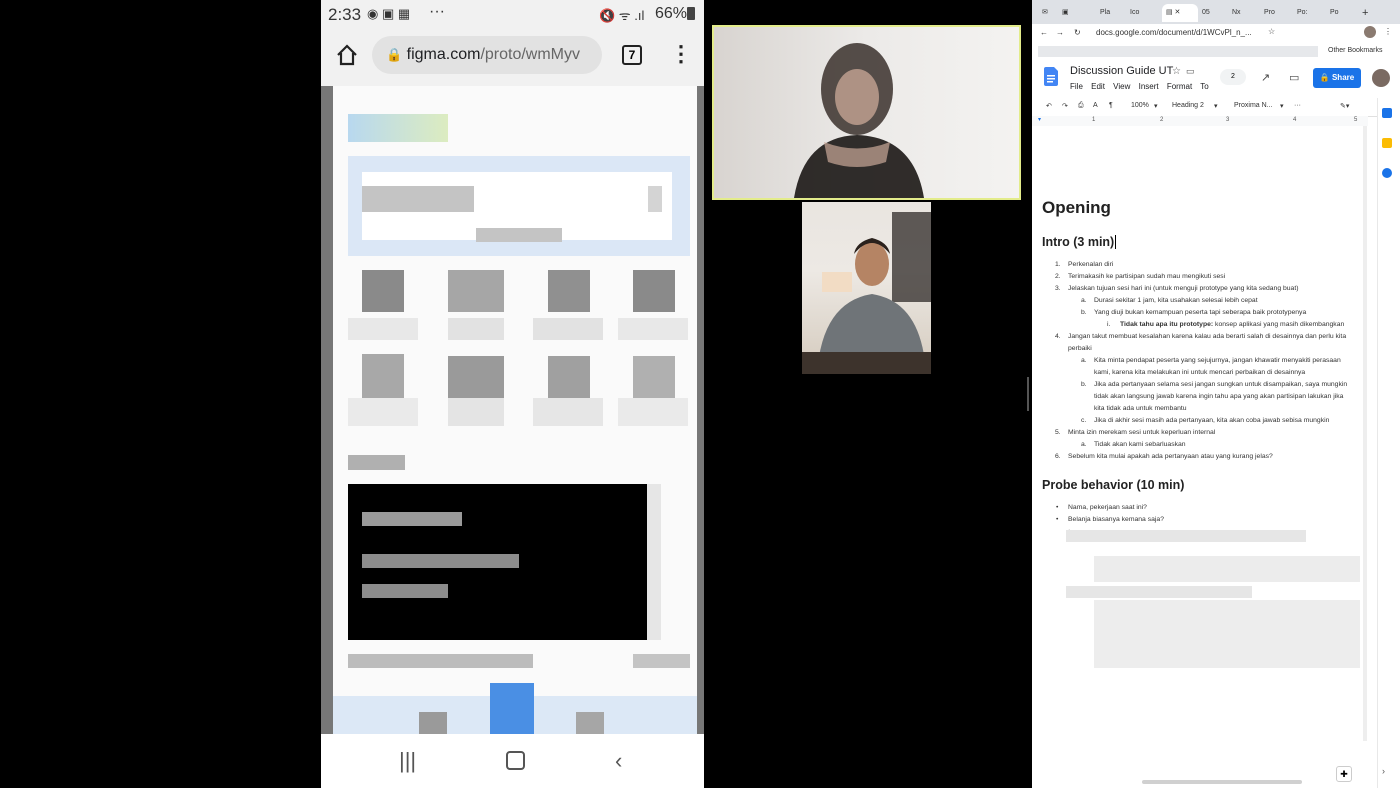 The image size is (1400, 788). What do you see at coordinates (1065, 13) in the screenshot?
I see `tab-favicon: ▣` at bounding box center [1065, 13].